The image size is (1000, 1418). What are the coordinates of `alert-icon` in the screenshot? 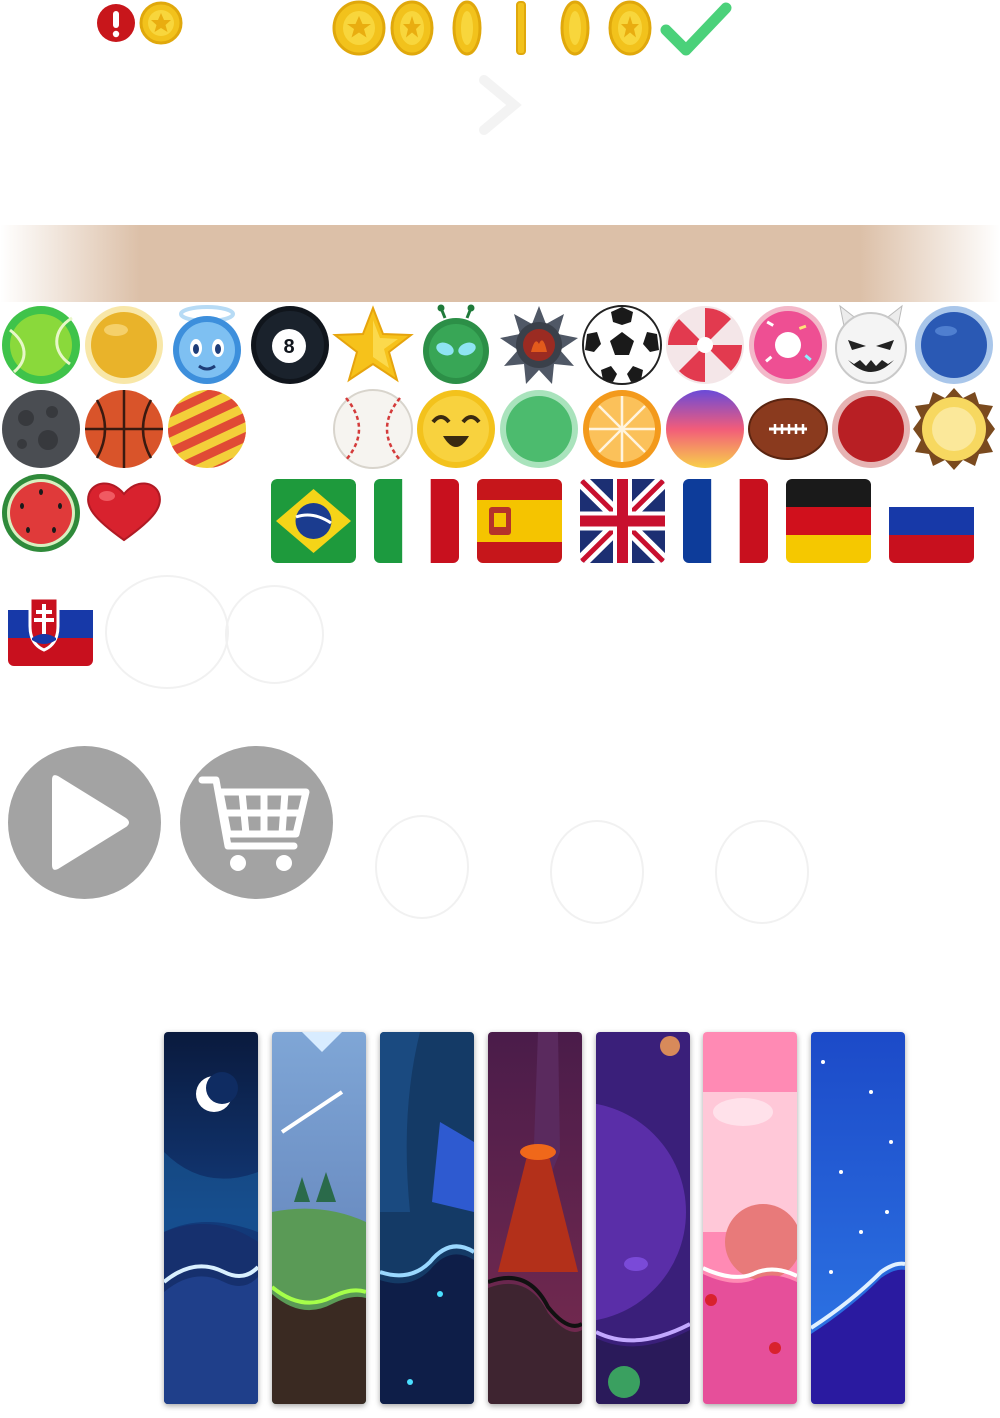 It's located at (116, 23).